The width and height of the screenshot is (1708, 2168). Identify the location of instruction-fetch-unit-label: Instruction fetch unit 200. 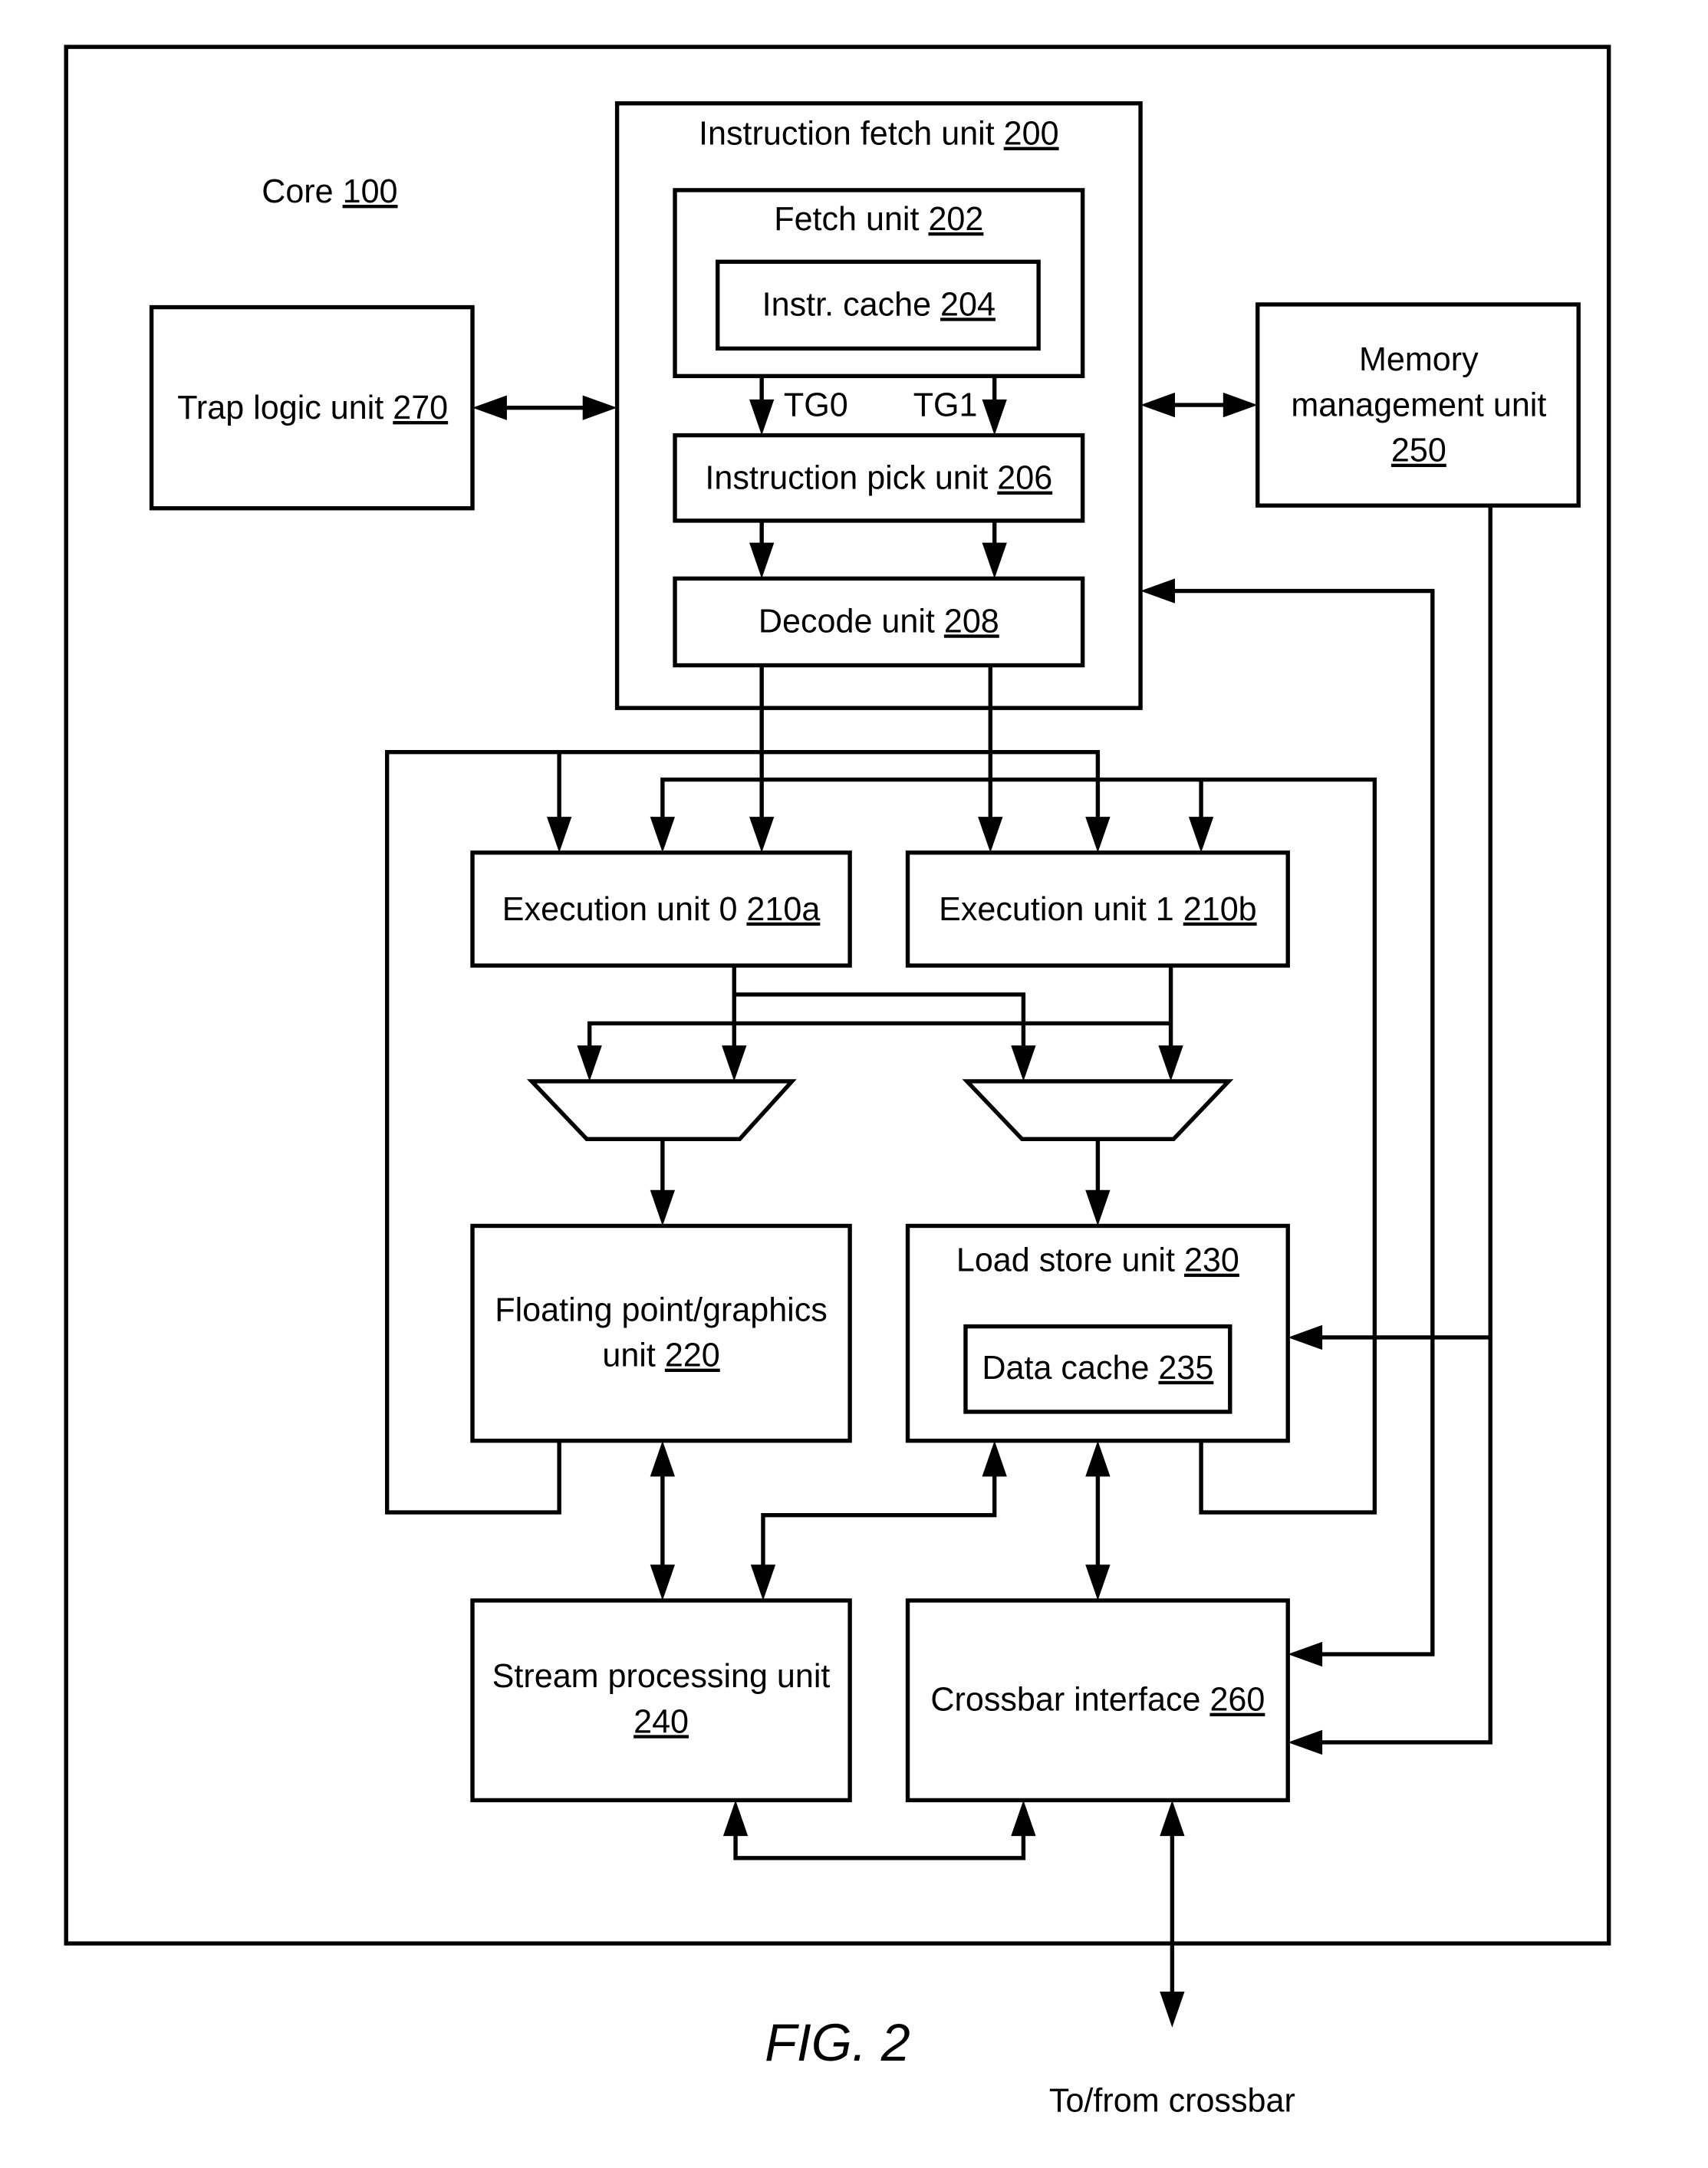
(879, 134).